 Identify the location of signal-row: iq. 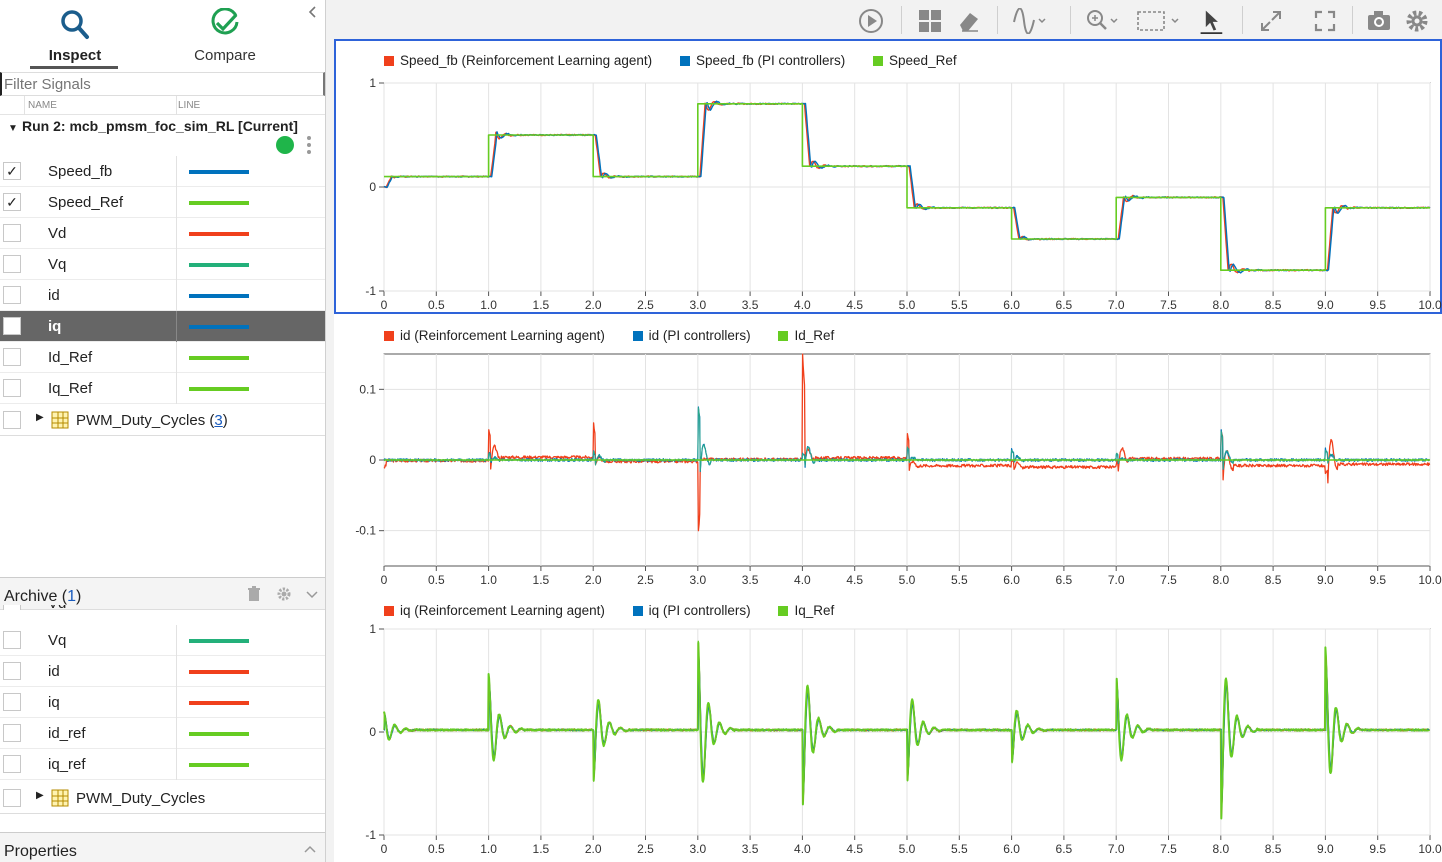
(162, 326).